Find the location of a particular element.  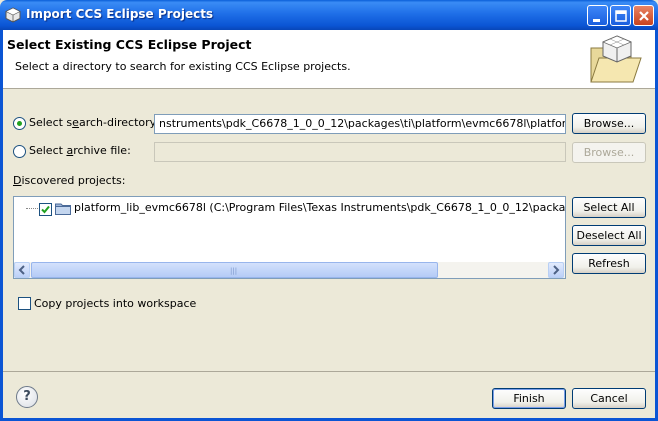

close-button is located at coordinates (643, 15).